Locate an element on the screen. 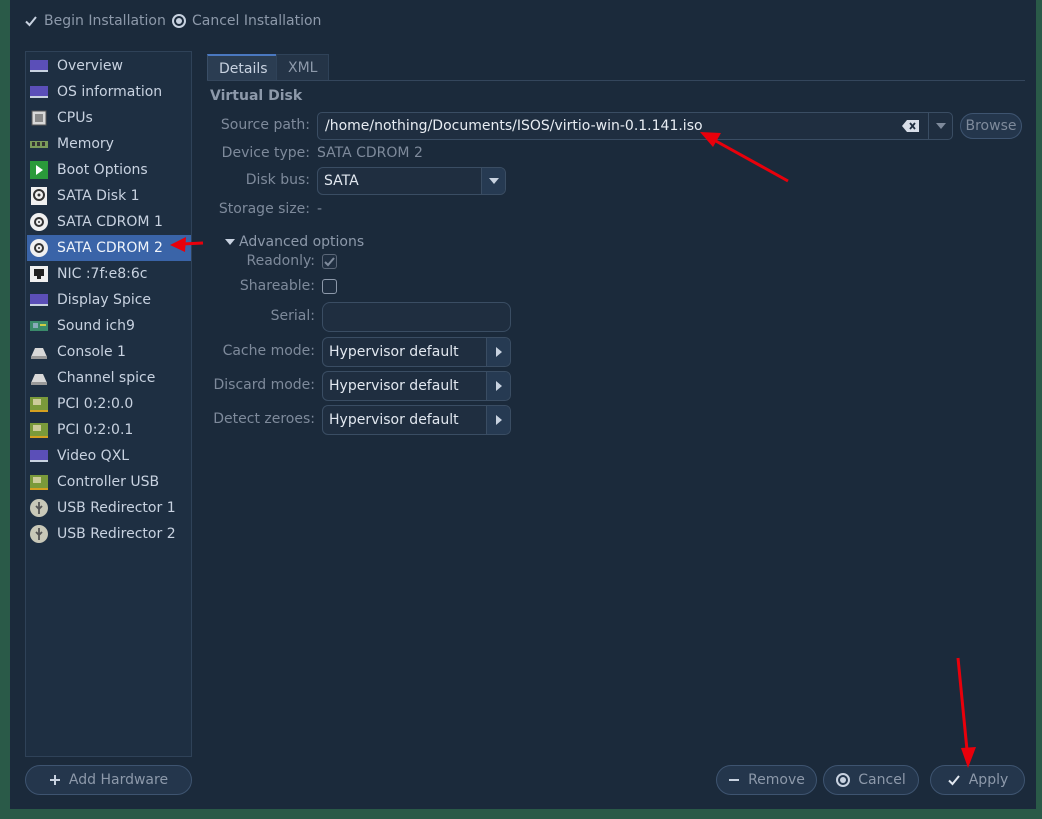  annotation-arrow-apply is located at coordinates (966, 712).